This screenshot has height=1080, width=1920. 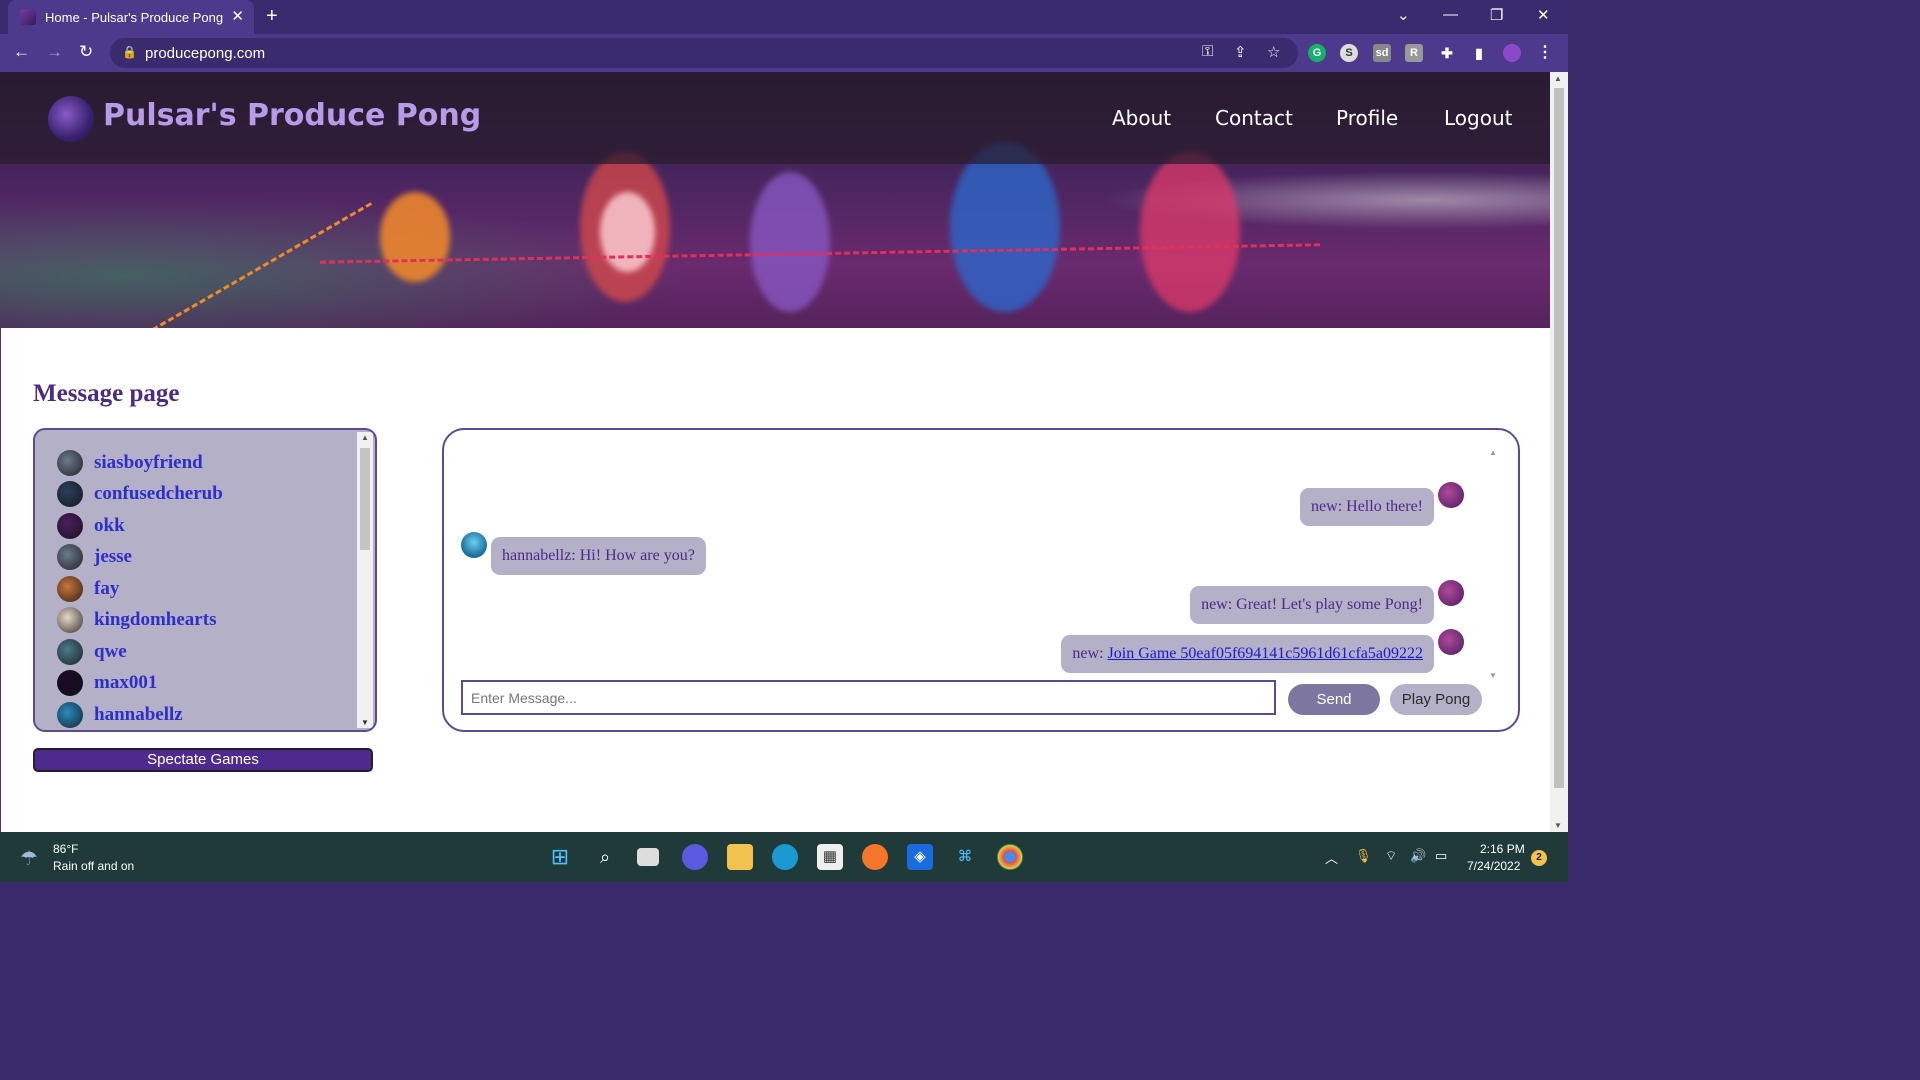 What do you see at coordinates (202, 590) in the screenshot?
I see `user-item-fay: fay` at bounding box center [202, 590].